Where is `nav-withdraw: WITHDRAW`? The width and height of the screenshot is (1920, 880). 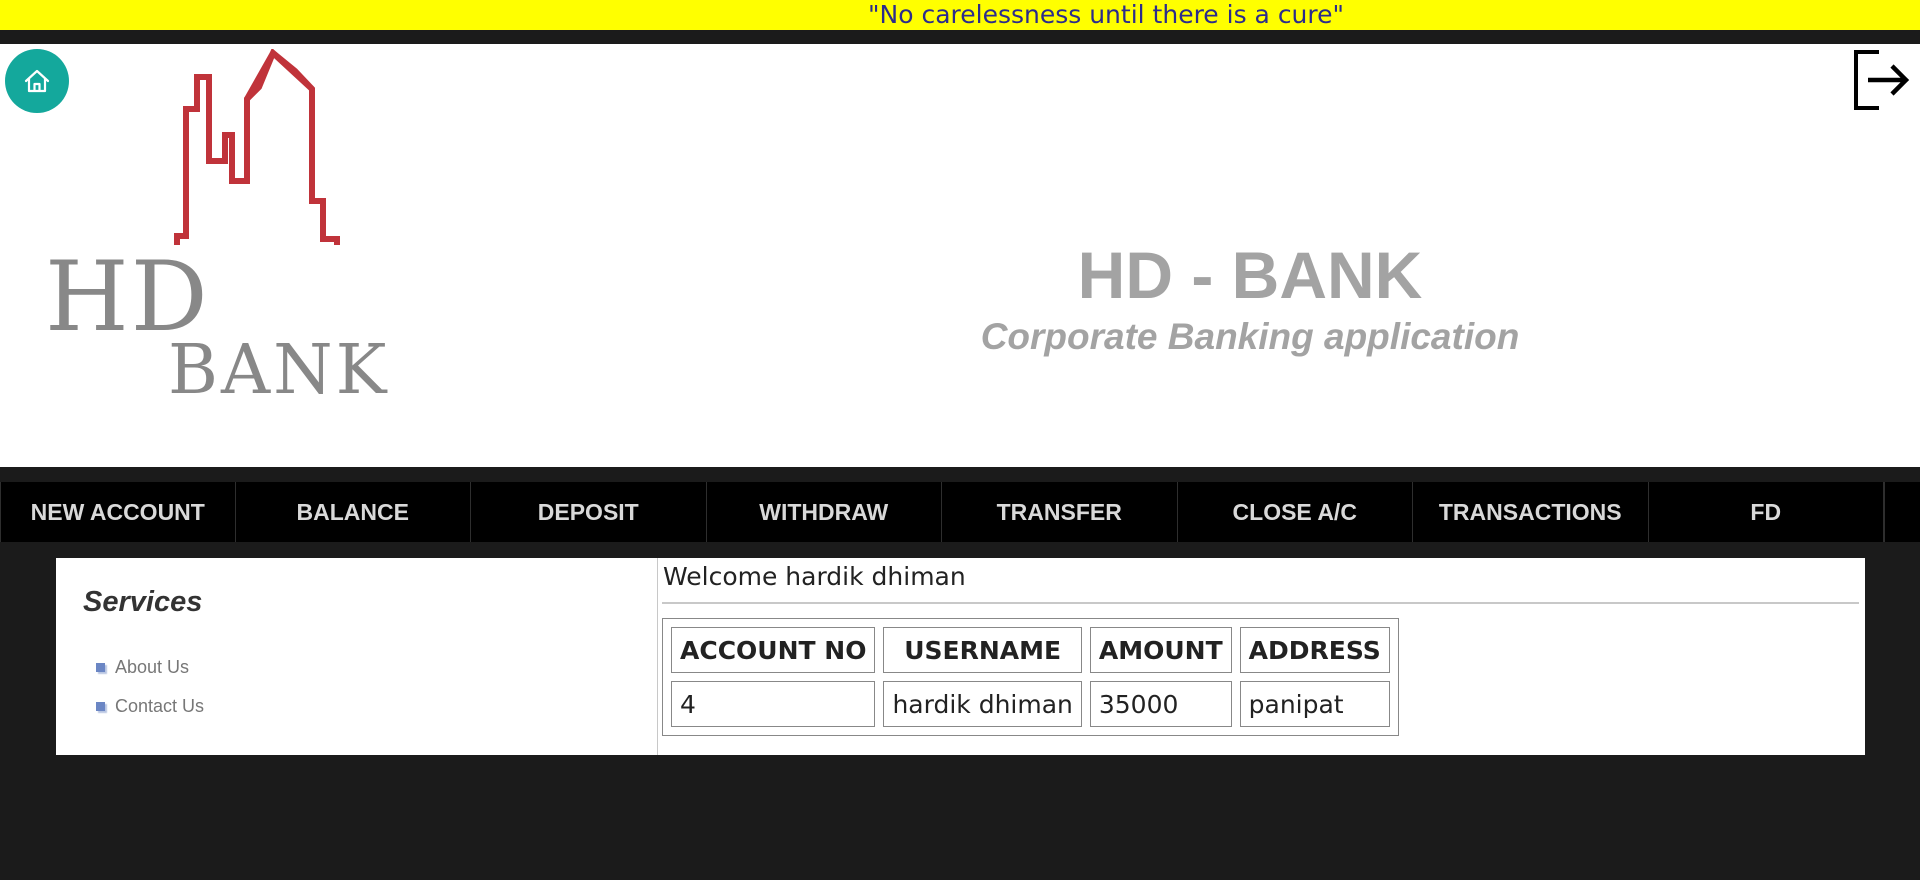
nav-withdraw: WITHDRAW is located at coordinates (824, 512).